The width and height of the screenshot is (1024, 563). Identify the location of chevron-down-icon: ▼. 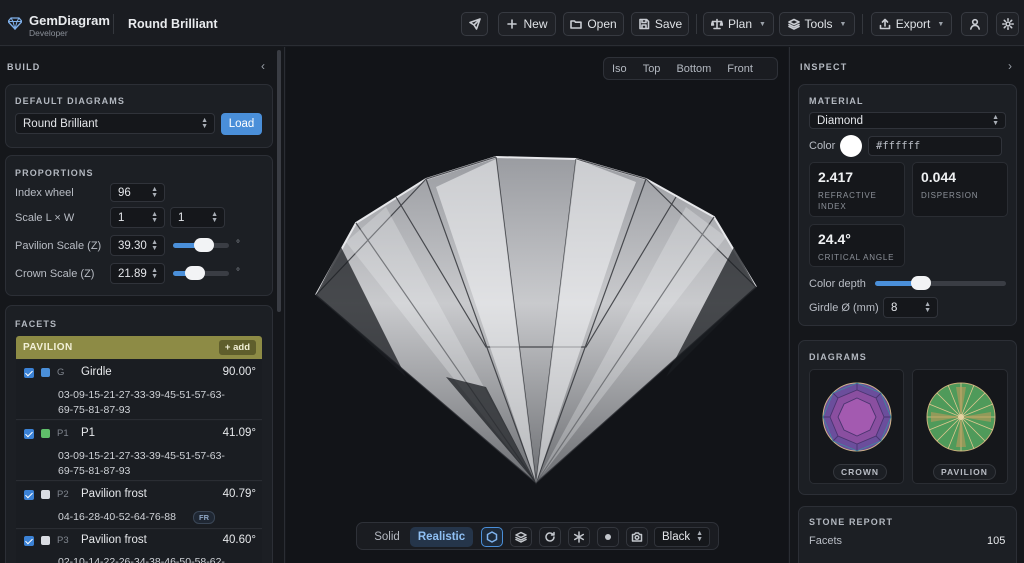
(762, 24).